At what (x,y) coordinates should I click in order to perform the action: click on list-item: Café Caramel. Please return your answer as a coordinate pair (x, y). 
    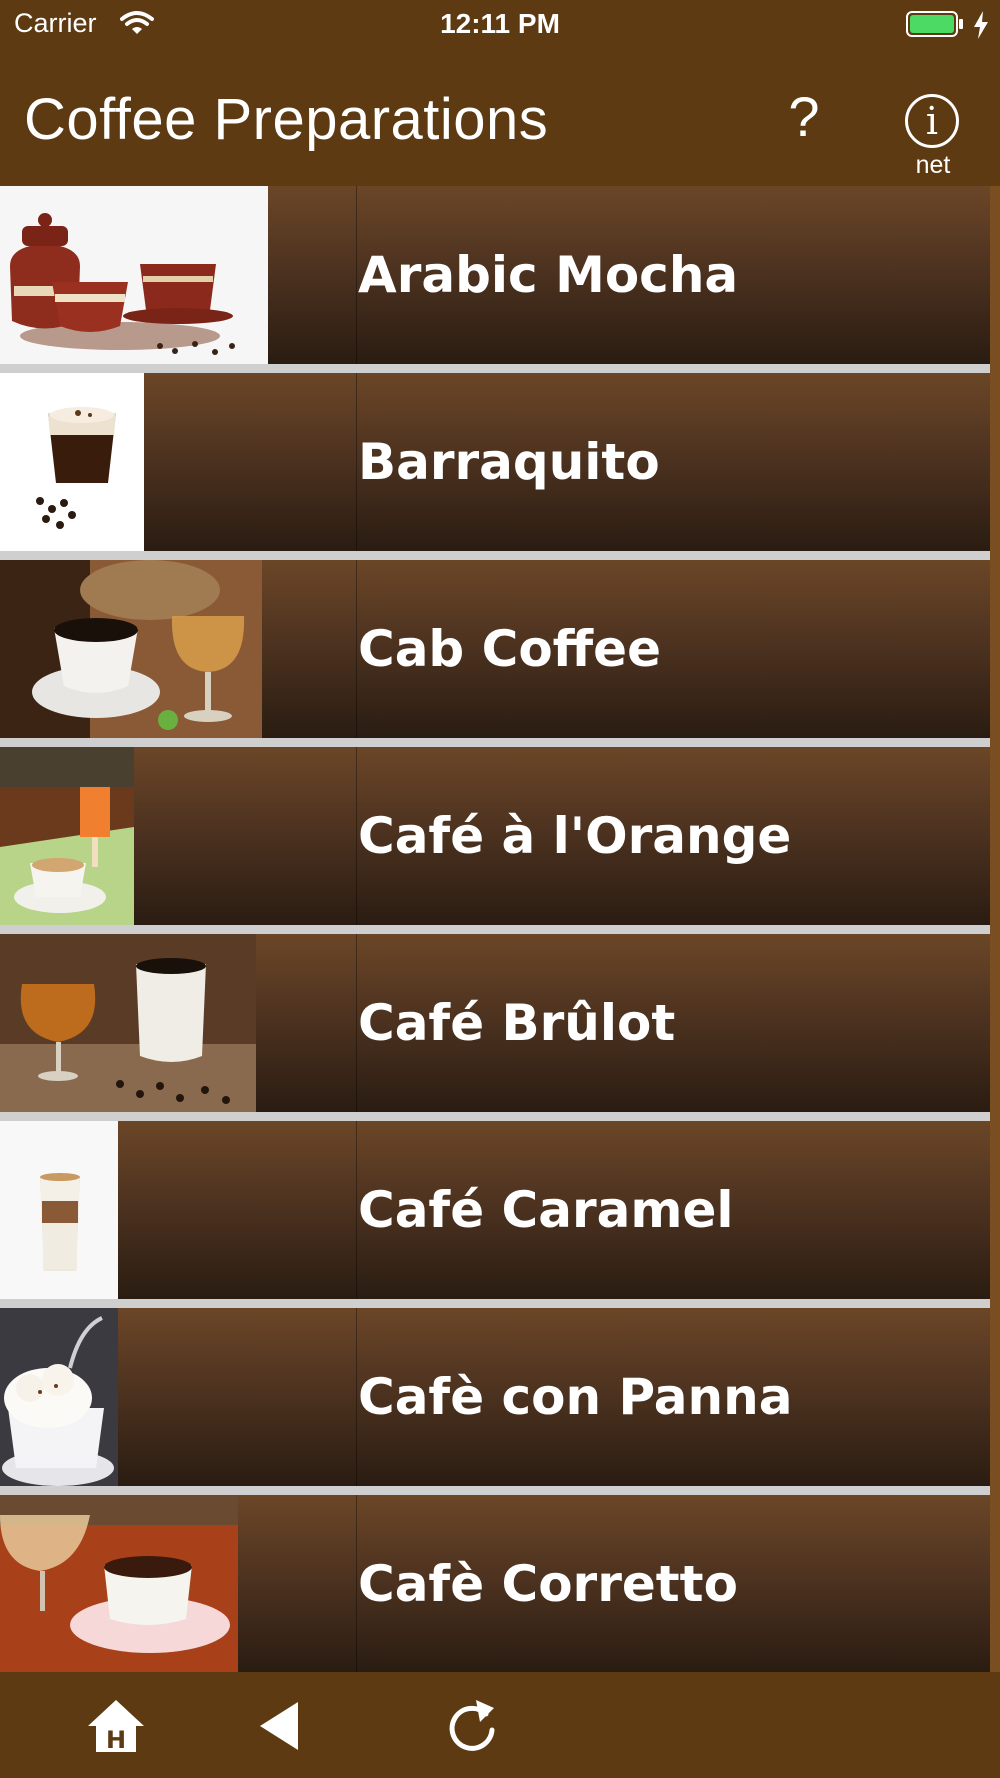
    Looking at the image, I should click on (495, 1210).